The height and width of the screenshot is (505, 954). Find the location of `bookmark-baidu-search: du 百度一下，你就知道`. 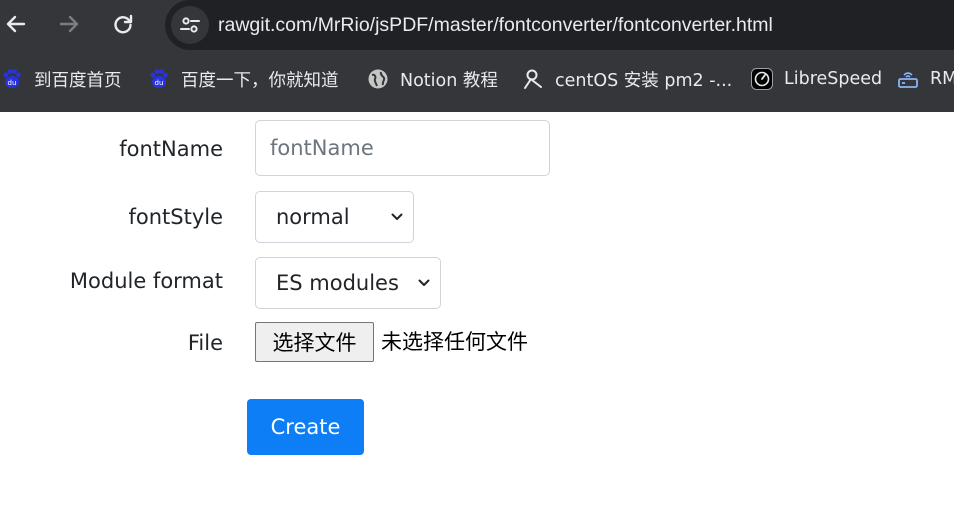

bookmark-baidu-search: du 百度一下，你就知道 is located at coordinates (243, 79).